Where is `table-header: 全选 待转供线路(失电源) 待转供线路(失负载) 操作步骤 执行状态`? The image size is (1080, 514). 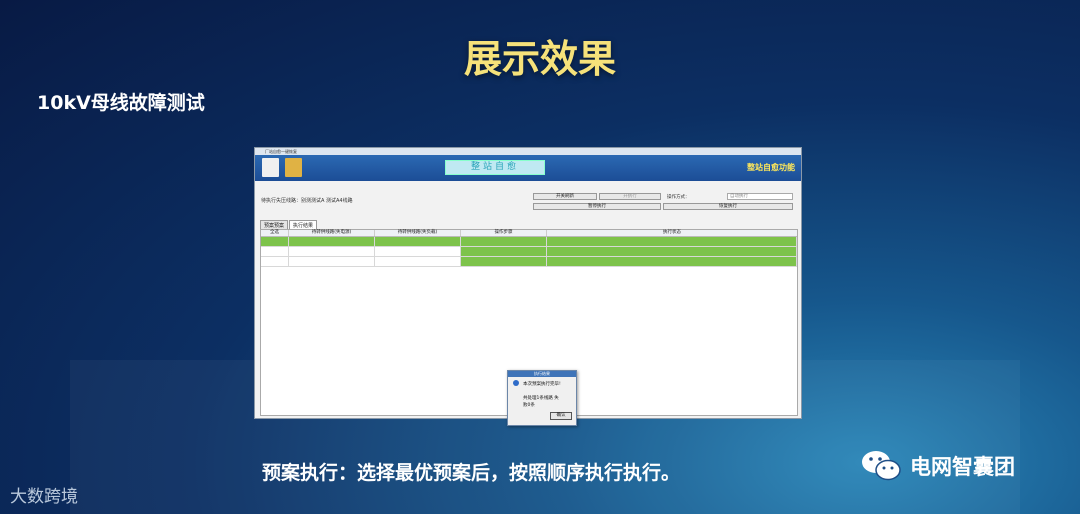 table-header: 全选 待转供线路(失电源) 待转供线路(失负载) 操作步骤 执行状态 is located at coordinates (529, 233).